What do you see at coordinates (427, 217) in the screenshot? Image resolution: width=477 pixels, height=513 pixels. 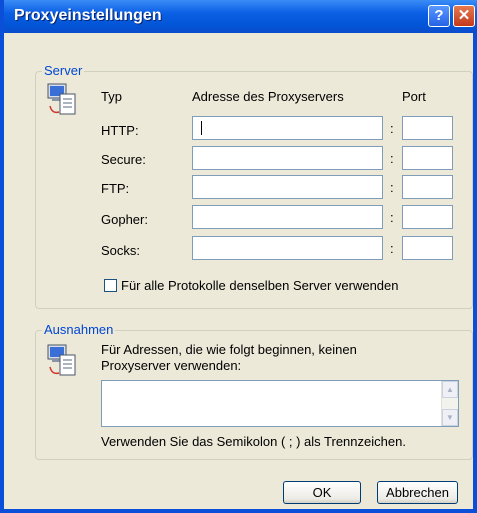 I see `gopher-port-input` at bounding box center [427, 217].